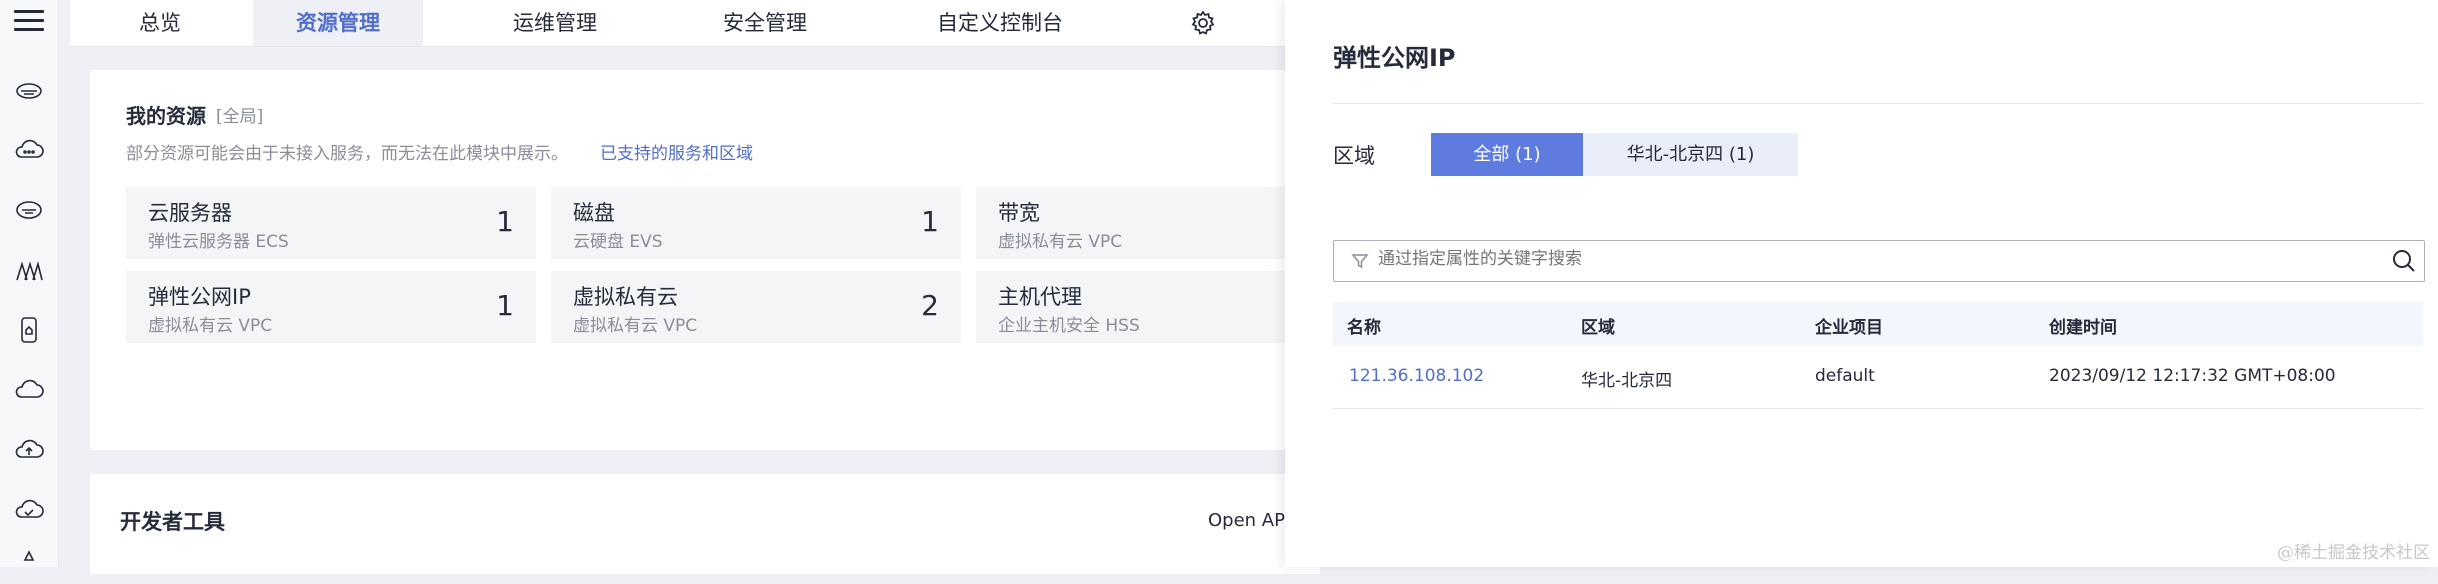 This screenshot has height=584, width=2438. Describe the element at coordinates (2404, 261) in the screenshot. I see `search-icon` at that location.